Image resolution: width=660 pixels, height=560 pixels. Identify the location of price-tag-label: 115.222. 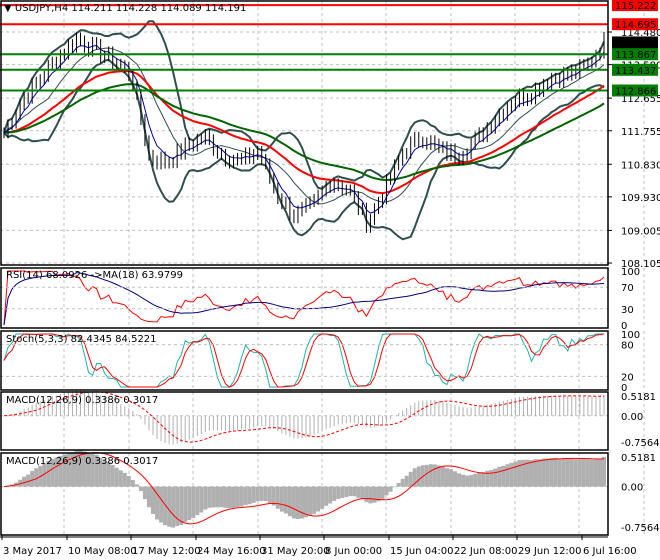
(635, 6).